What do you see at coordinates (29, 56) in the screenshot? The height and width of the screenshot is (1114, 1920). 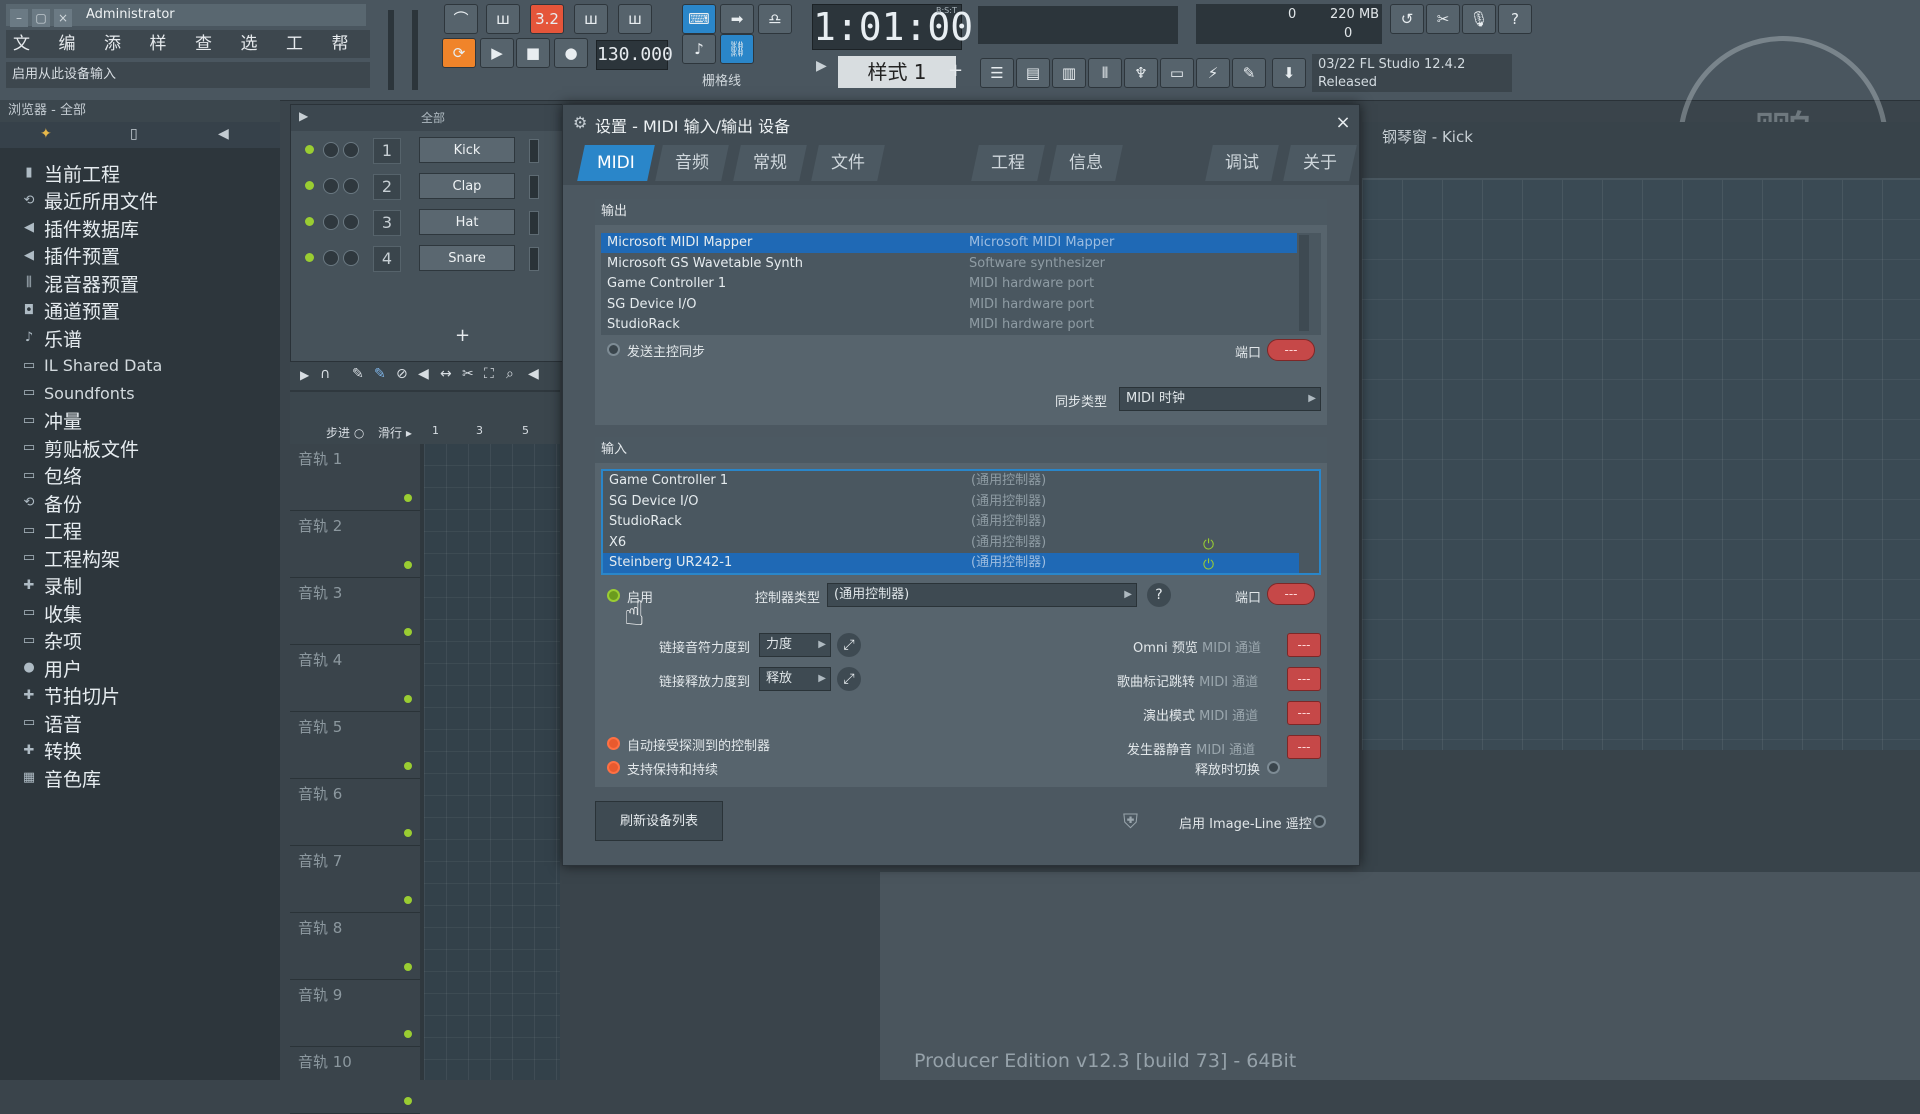 I see `menu-file: 文件` at bounding box center [29, 56].